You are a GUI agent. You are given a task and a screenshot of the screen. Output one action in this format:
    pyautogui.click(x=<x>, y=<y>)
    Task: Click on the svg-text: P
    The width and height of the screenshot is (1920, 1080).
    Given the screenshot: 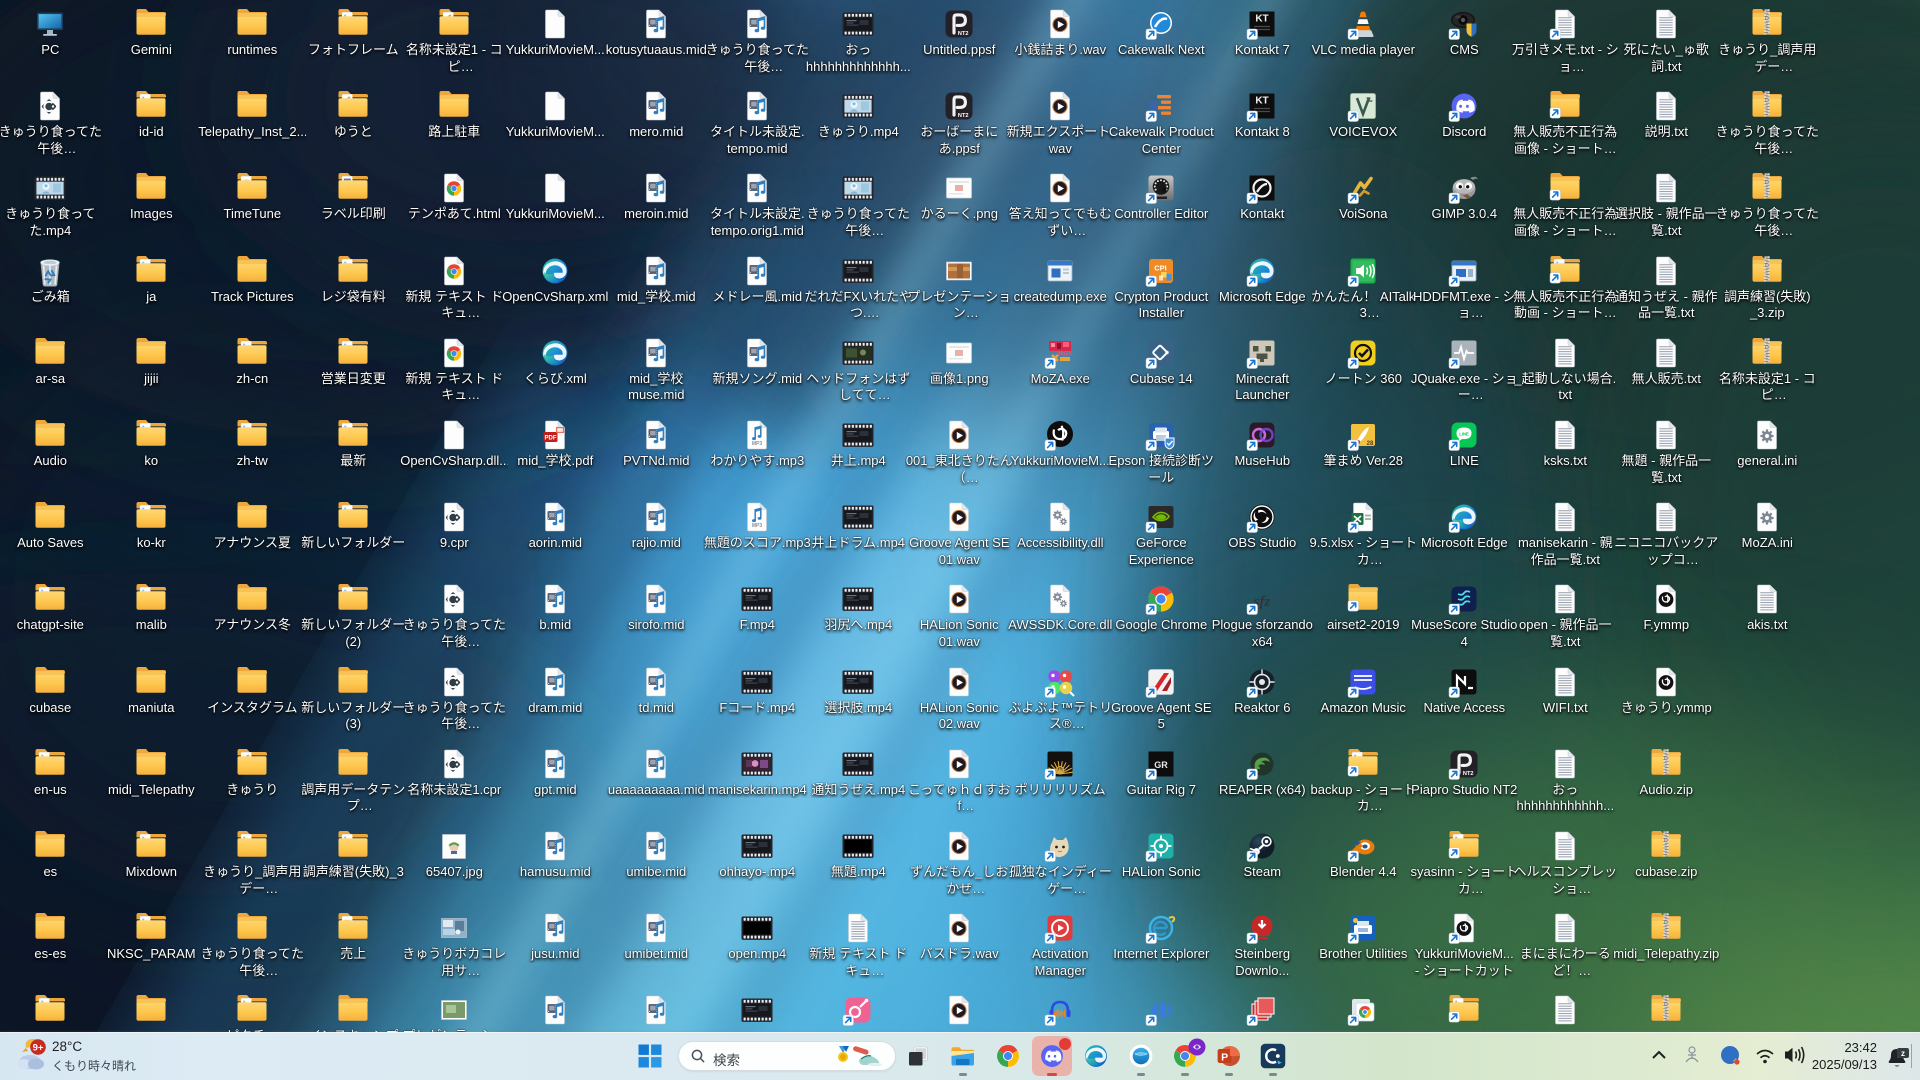 What is the action you would take?
    pyautogui.click(x=1224, y=1057)
    